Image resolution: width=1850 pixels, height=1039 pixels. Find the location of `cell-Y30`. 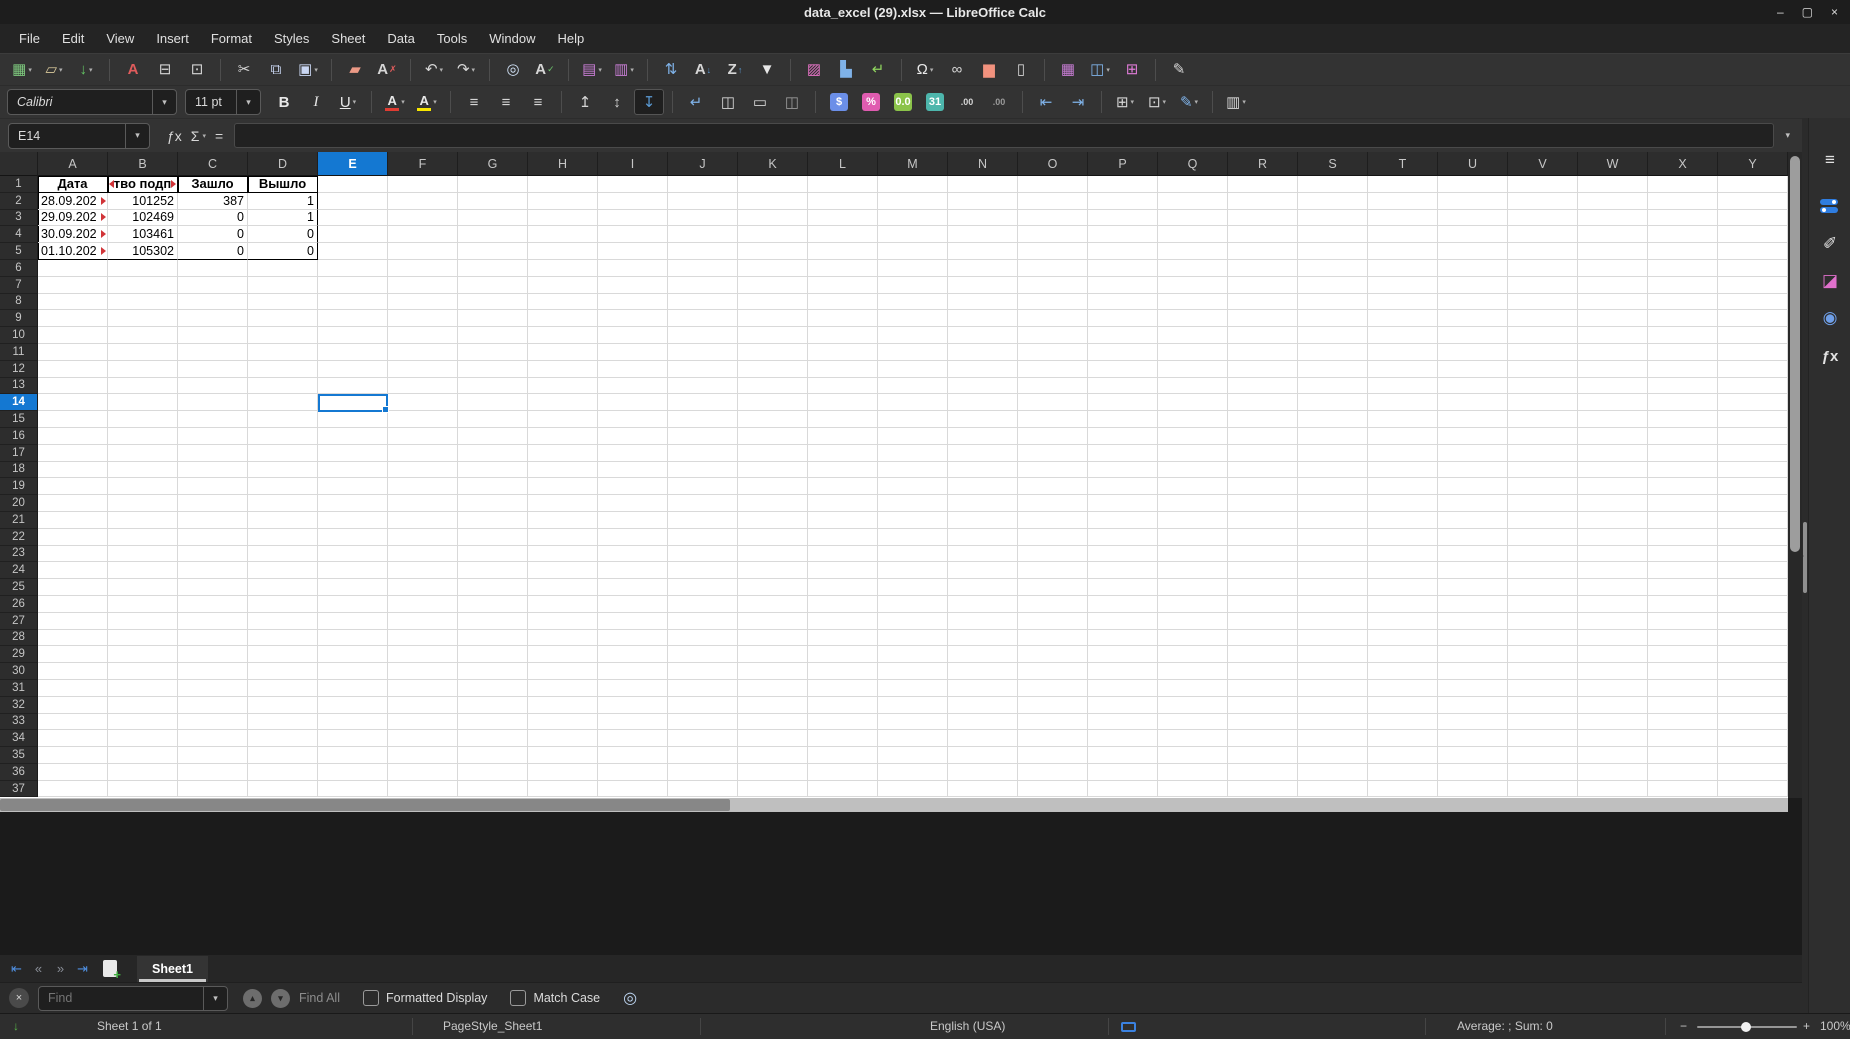

cell-Y30 is located at coordinates (1753, 671).